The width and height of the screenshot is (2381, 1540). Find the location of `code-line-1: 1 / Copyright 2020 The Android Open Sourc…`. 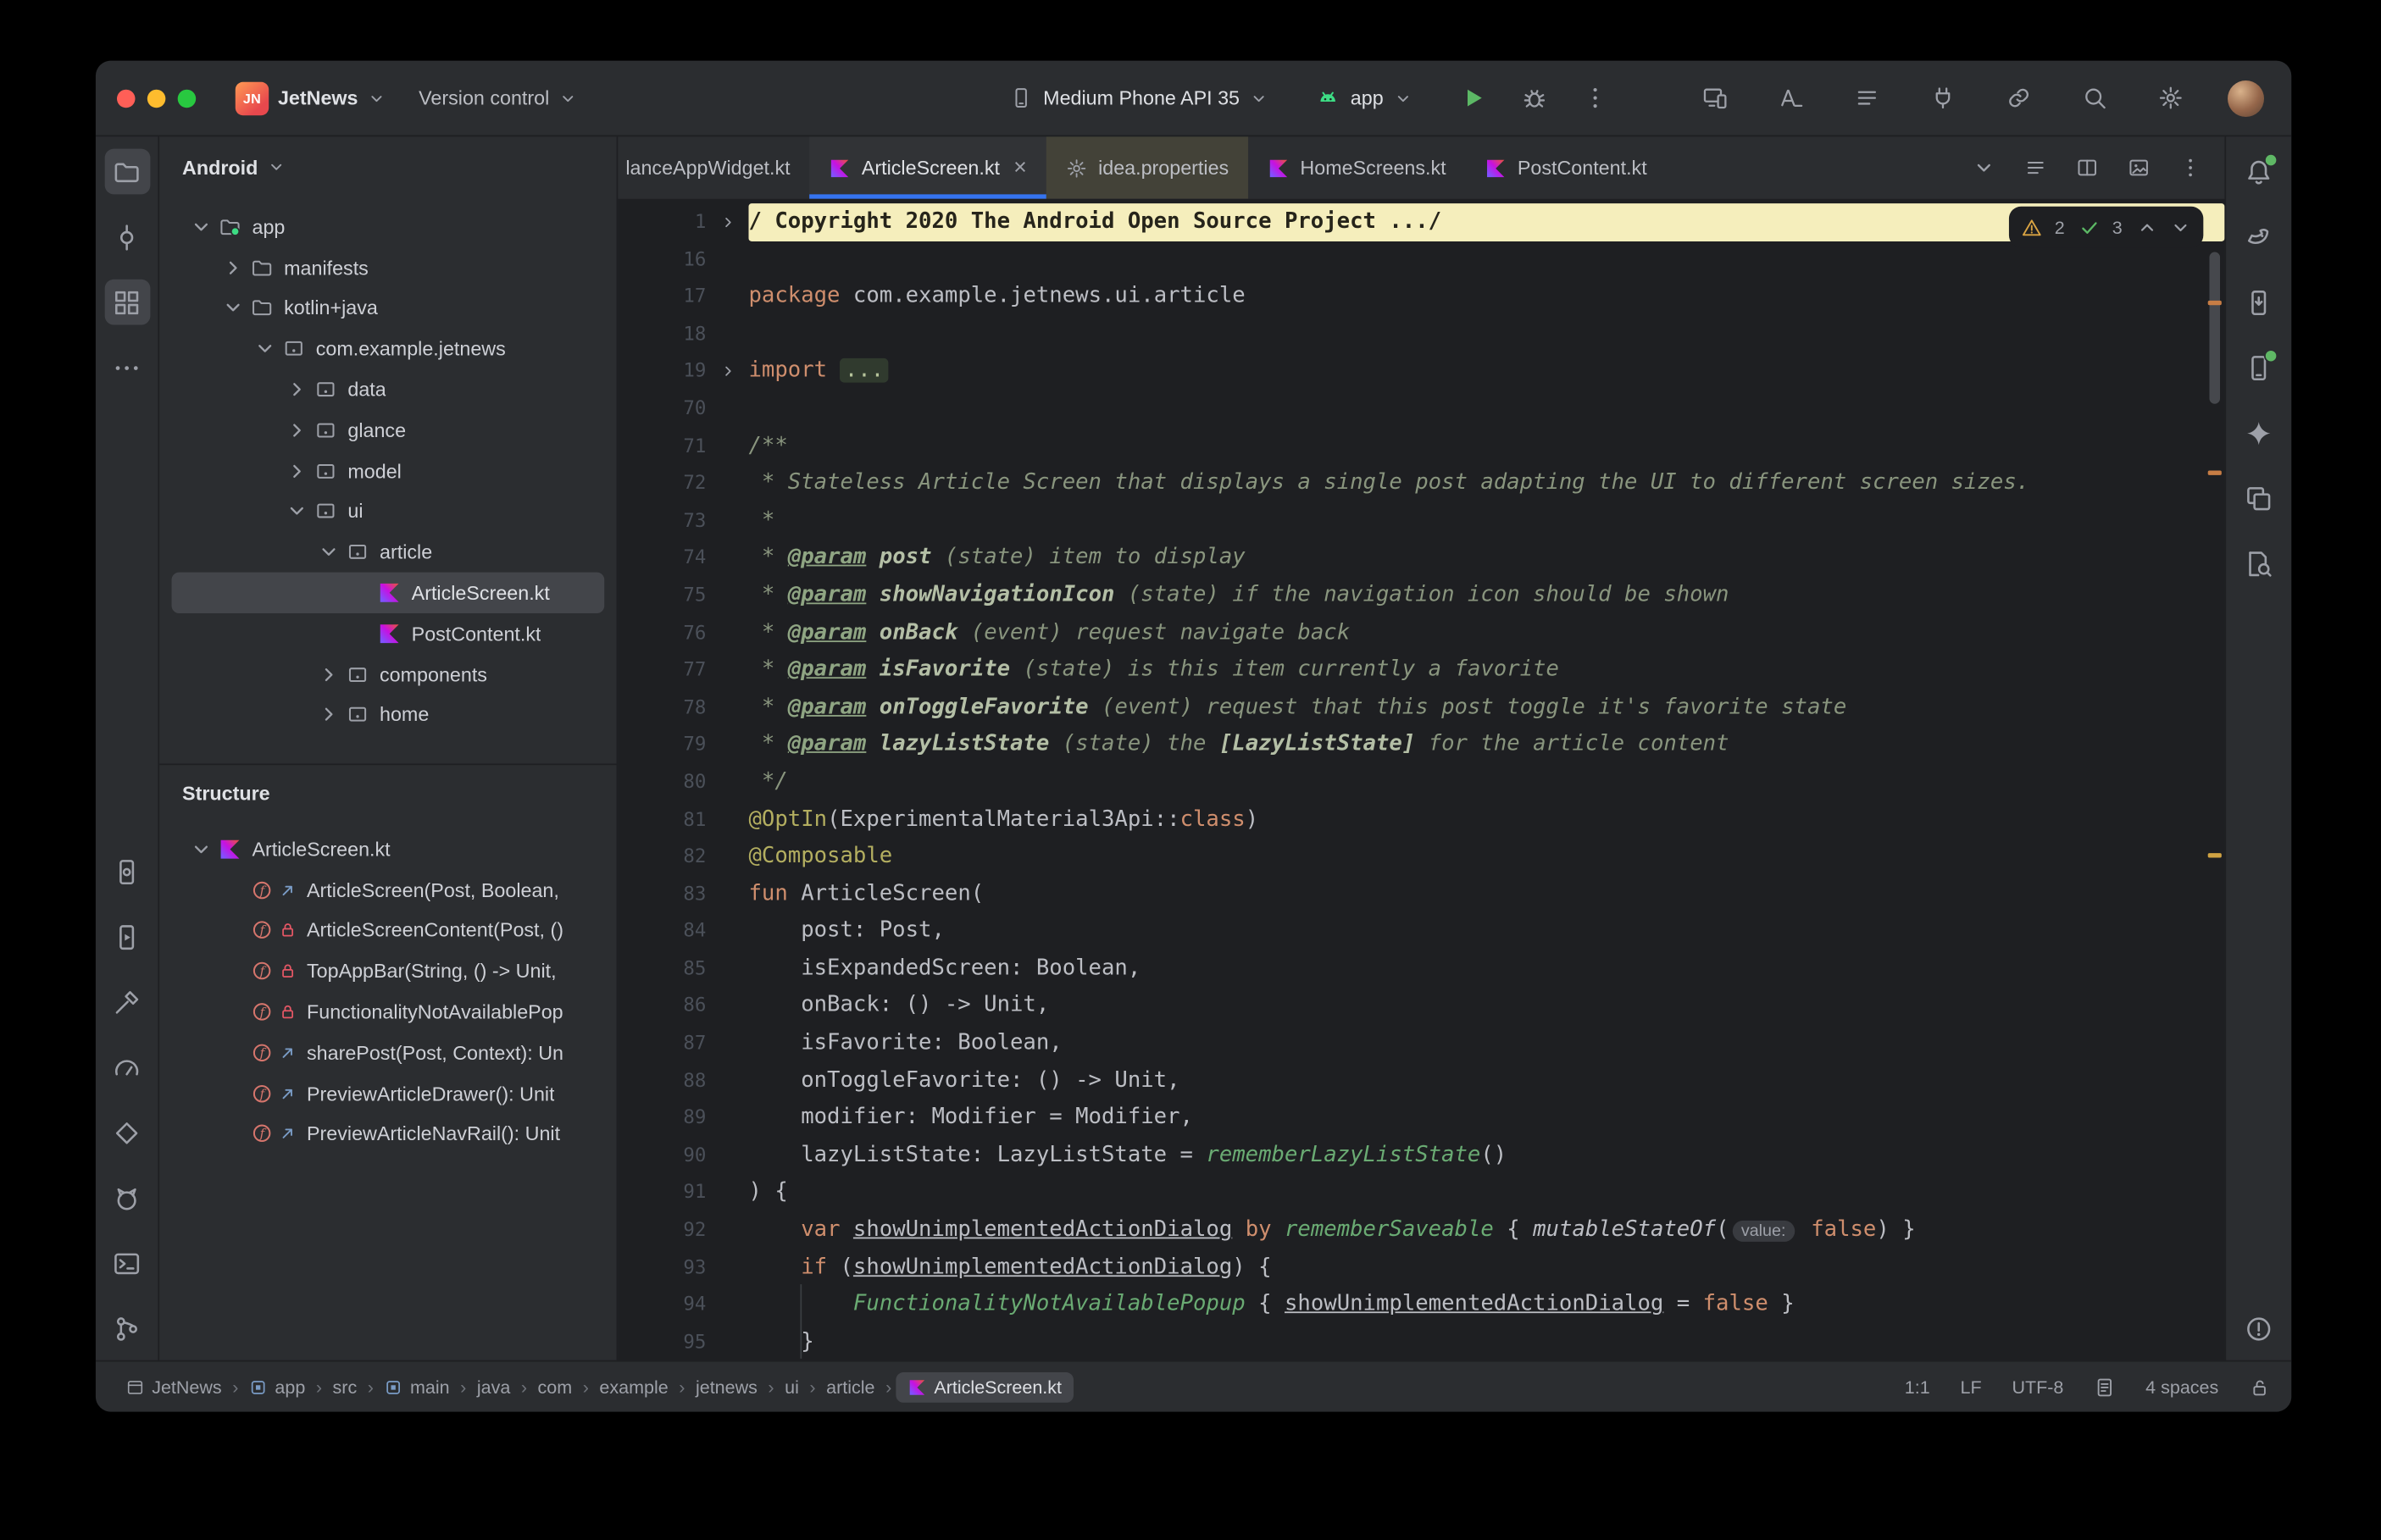

code-line-1: 1 / Copyright 2020 The Android Open Sourc… is located at coordinates (1421, 222).